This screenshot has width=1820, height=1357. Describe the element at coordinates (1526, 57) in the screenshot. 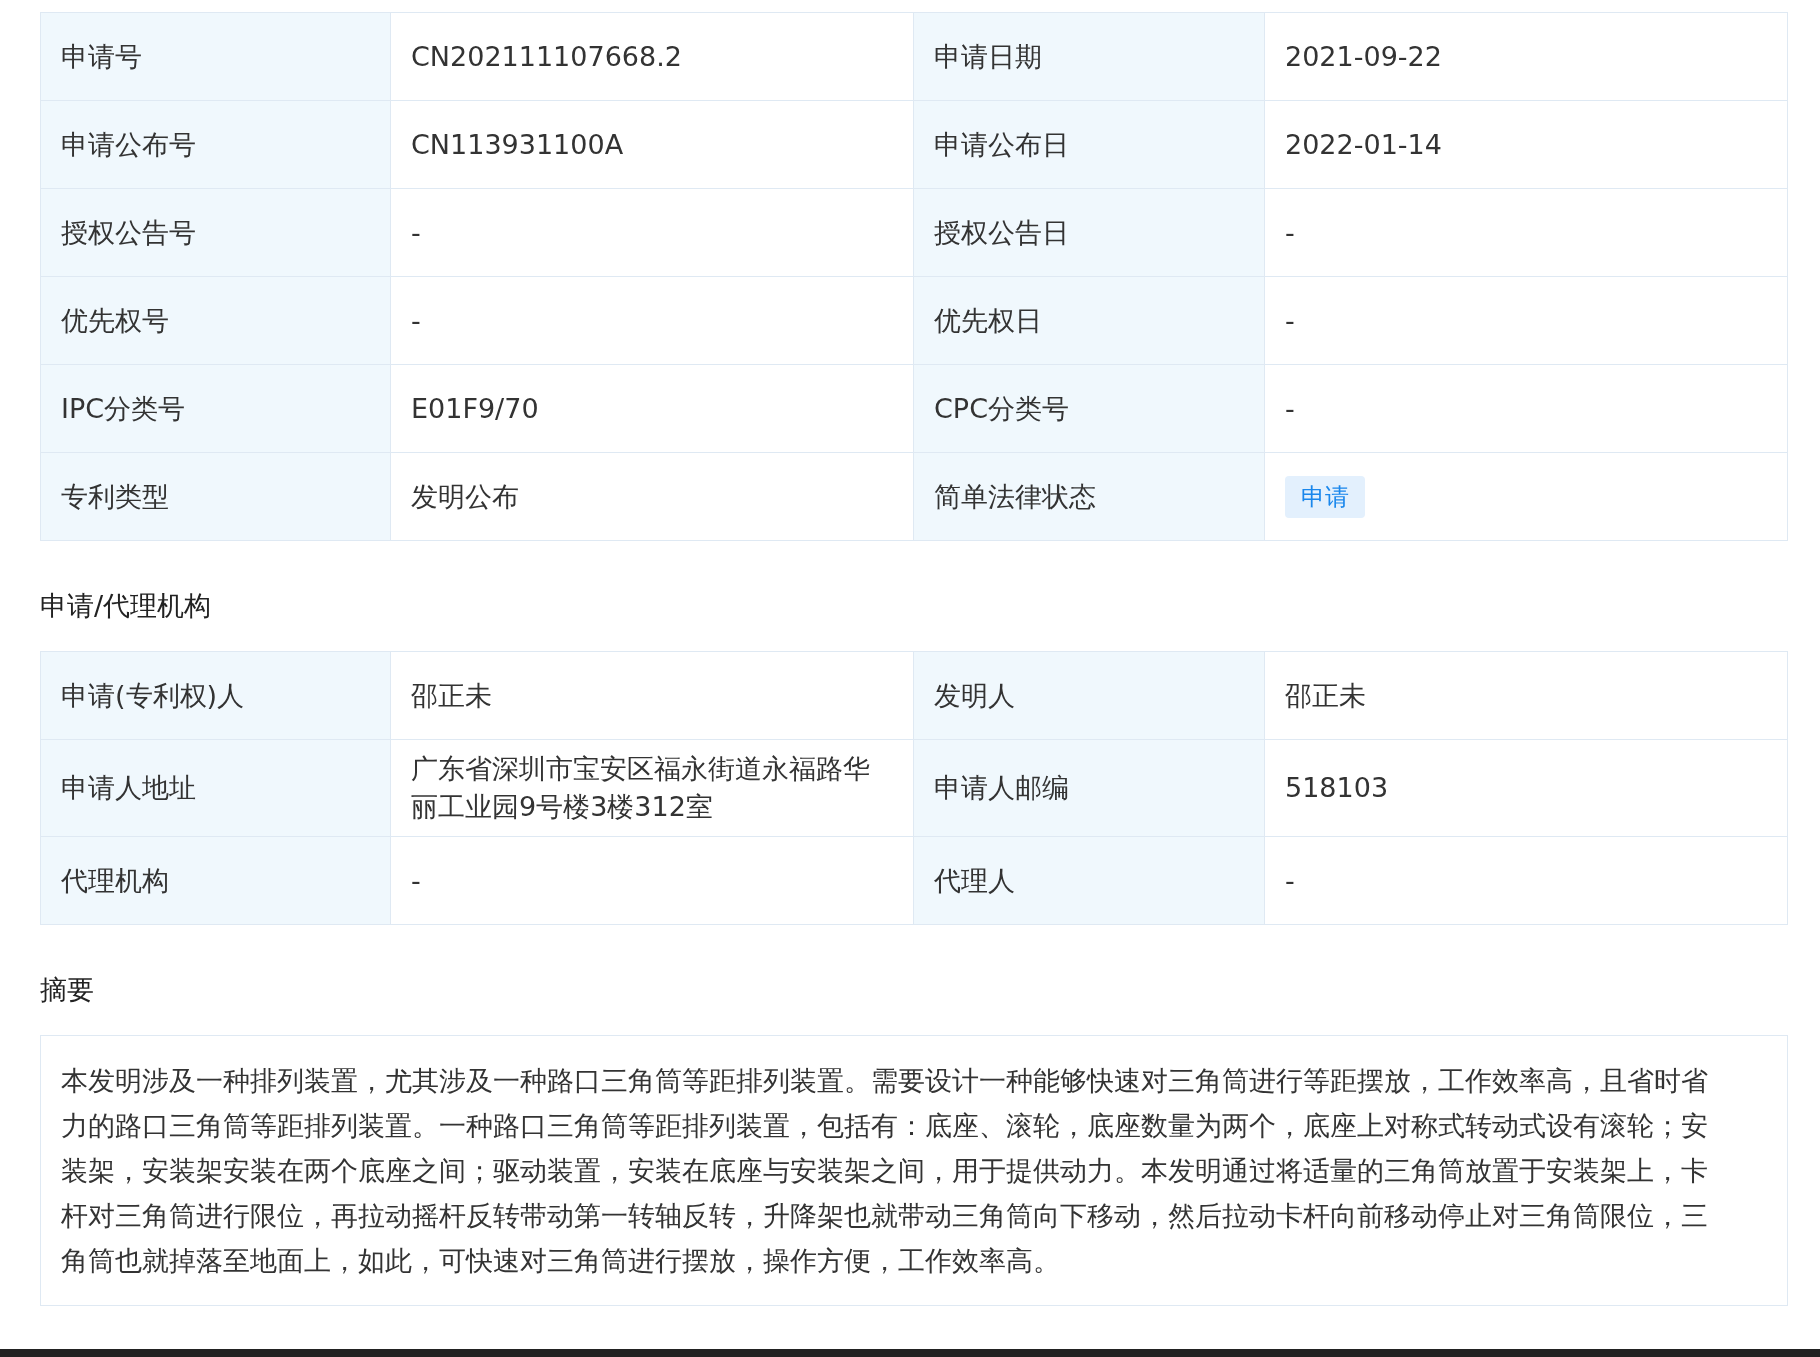

I see `field-value: 2021-09-22` at that location.